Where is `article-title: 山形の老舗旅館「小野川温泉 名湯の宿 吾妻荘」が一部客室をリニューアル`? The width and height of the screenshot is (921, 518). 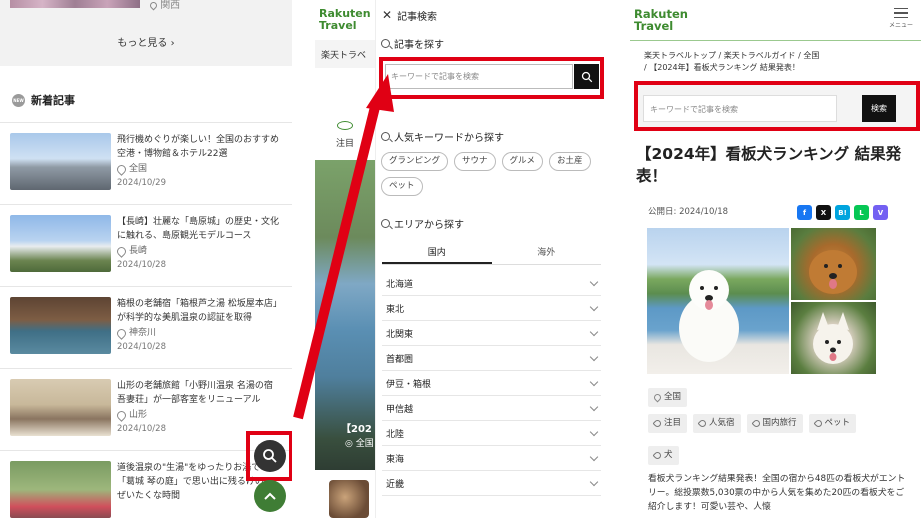 article-title: 山形の老舗旅館「小野川温泉 名湯の宿 吾妻荘」が一部客室をリニューアル is located at coordinates (195, 393).